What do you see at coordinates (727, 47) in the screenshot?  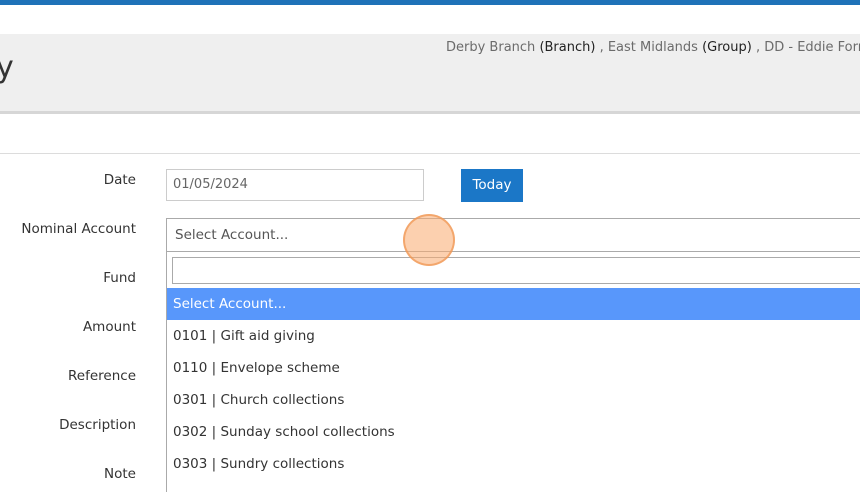 I see `group-tag: (Group)` at bounding box center [727, 47].